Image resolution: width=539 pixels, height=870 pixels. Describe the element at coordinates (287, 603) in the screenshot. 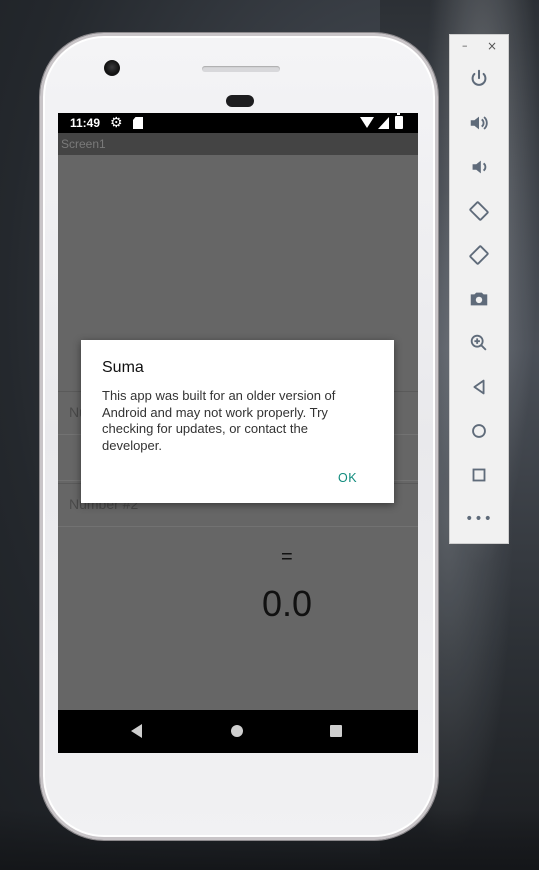

I see `result-value: 0.0` at that location.